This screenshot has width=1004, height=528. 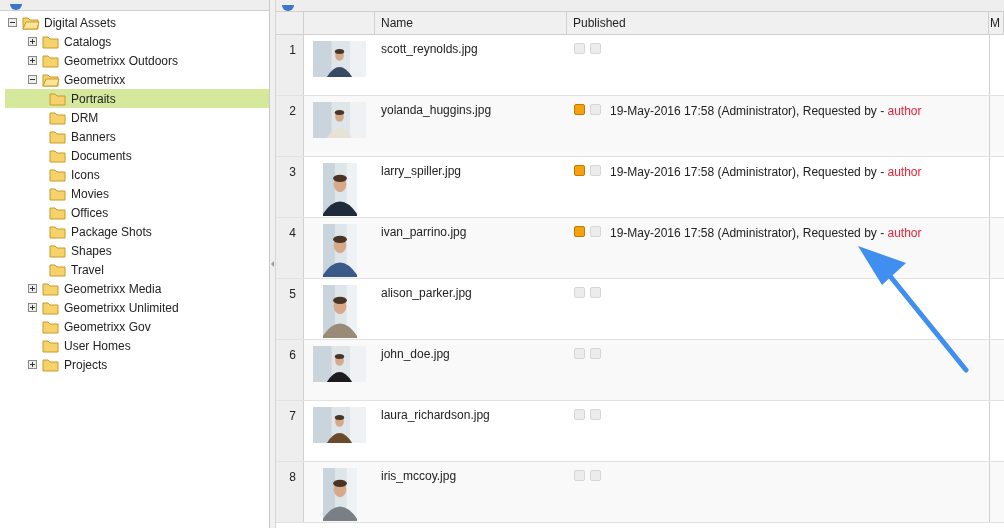 What do you see at coordinates (421, 171) in the screenshot?
I see `file-name: larry_spiller.jpg` at bounding box center [421, 171].